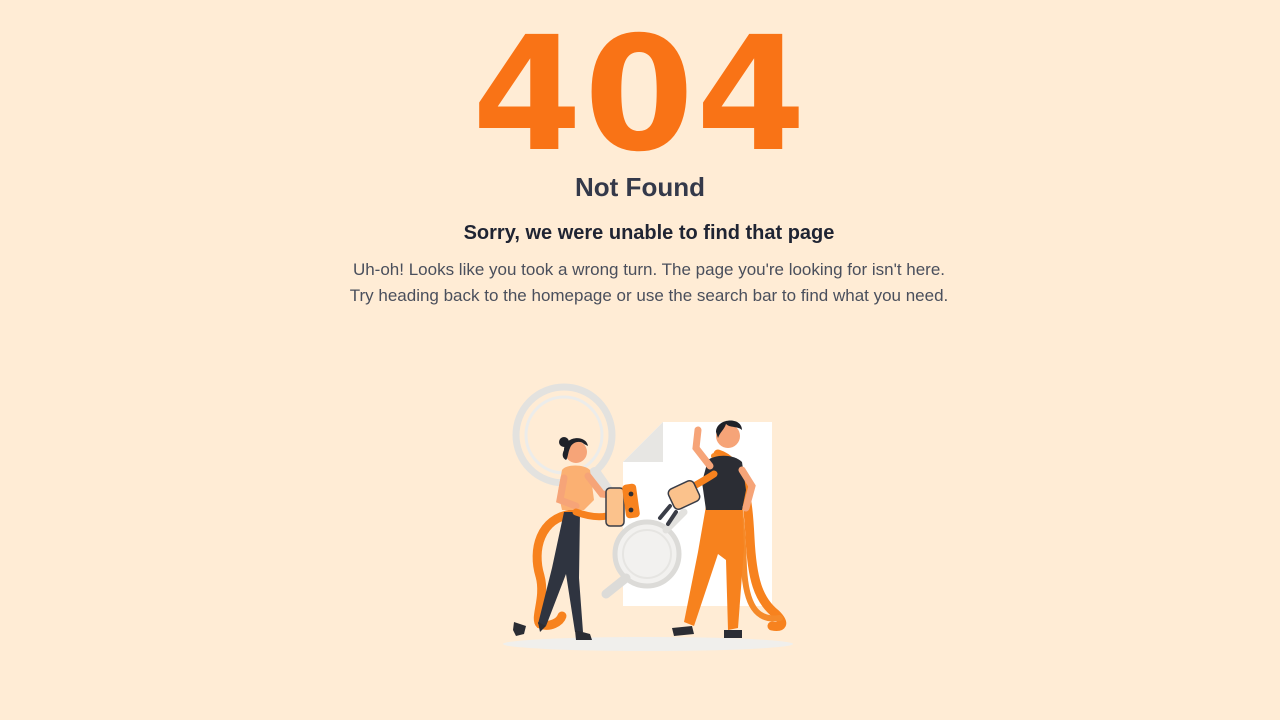  Describe the element at coordinates (640, 187) in the screenshot. I see `page-title: Not Found` at that location.